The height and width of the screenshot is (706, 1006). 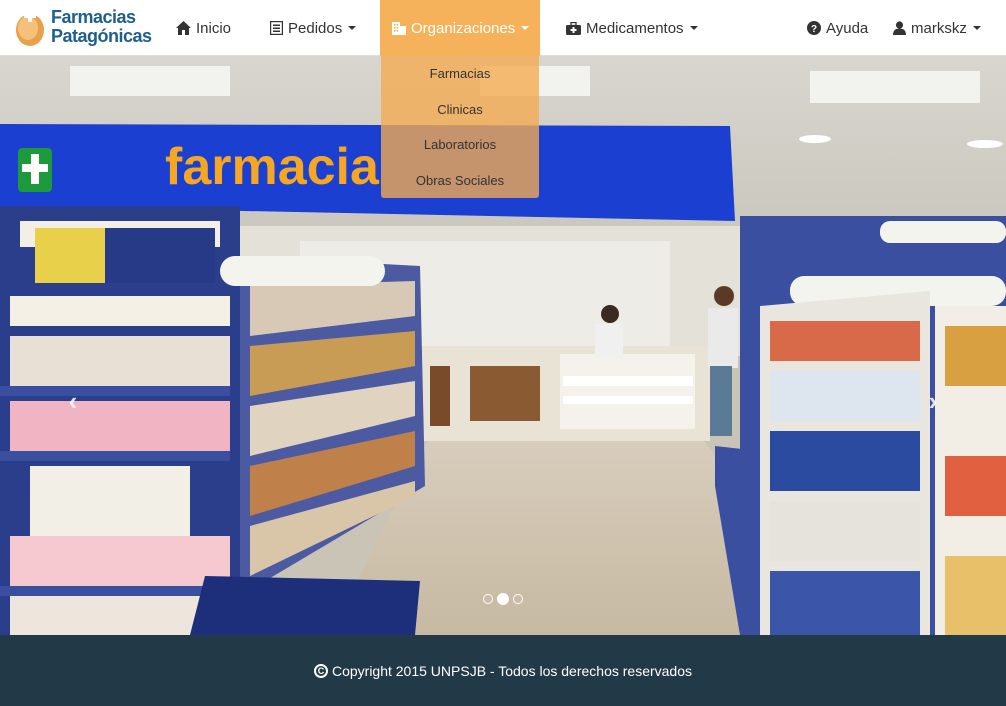 I want to click on nav-inicio: Inicio, so click(x=203, y=28).